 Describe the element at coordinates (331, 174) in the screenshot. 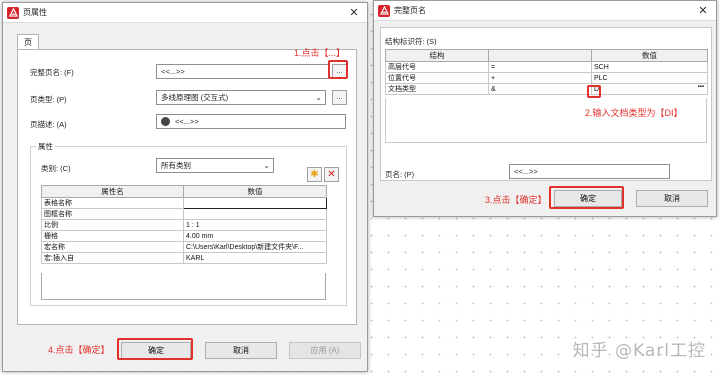

I see `delete-attribute-button: ✕` at that location.